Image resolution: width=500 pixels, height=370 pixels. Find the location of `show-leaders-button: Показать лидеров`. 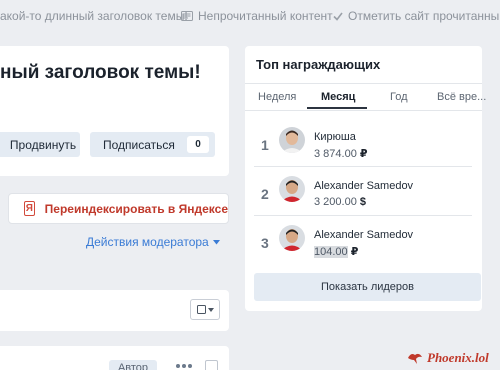

show-leaders-button: Показать лидеров is located at coordinates (367, 287).